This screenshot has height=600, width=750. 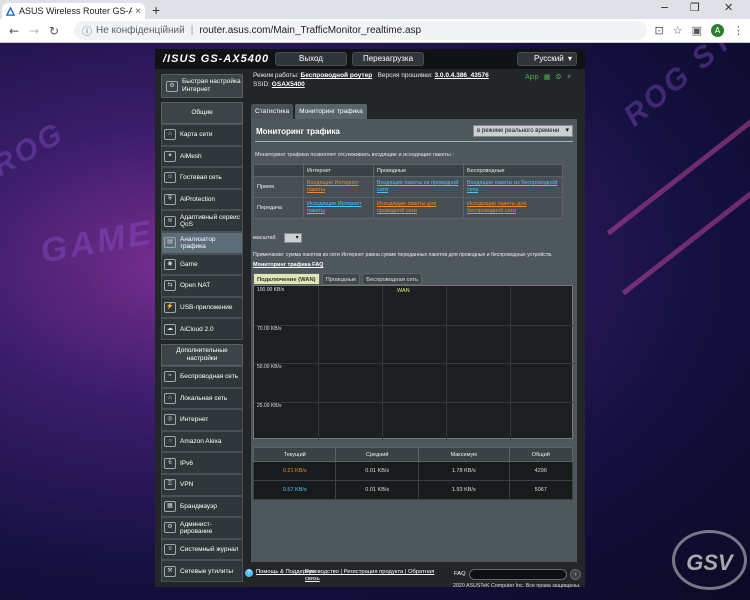 What do you see at coordinates (202, 307) in the screenshot?
I see `sidebar-item-usb: ⚡ USB-приложение` at bounding box center [202, 307].